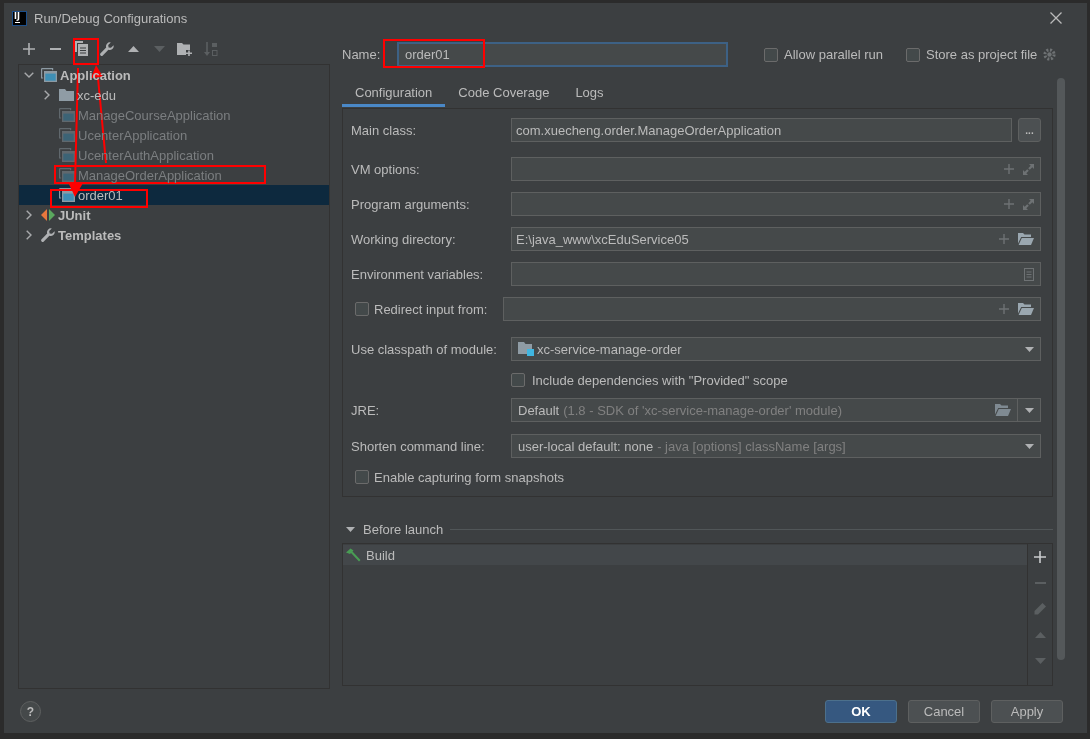  I want to click on task-item: Build, so click(685, 555).